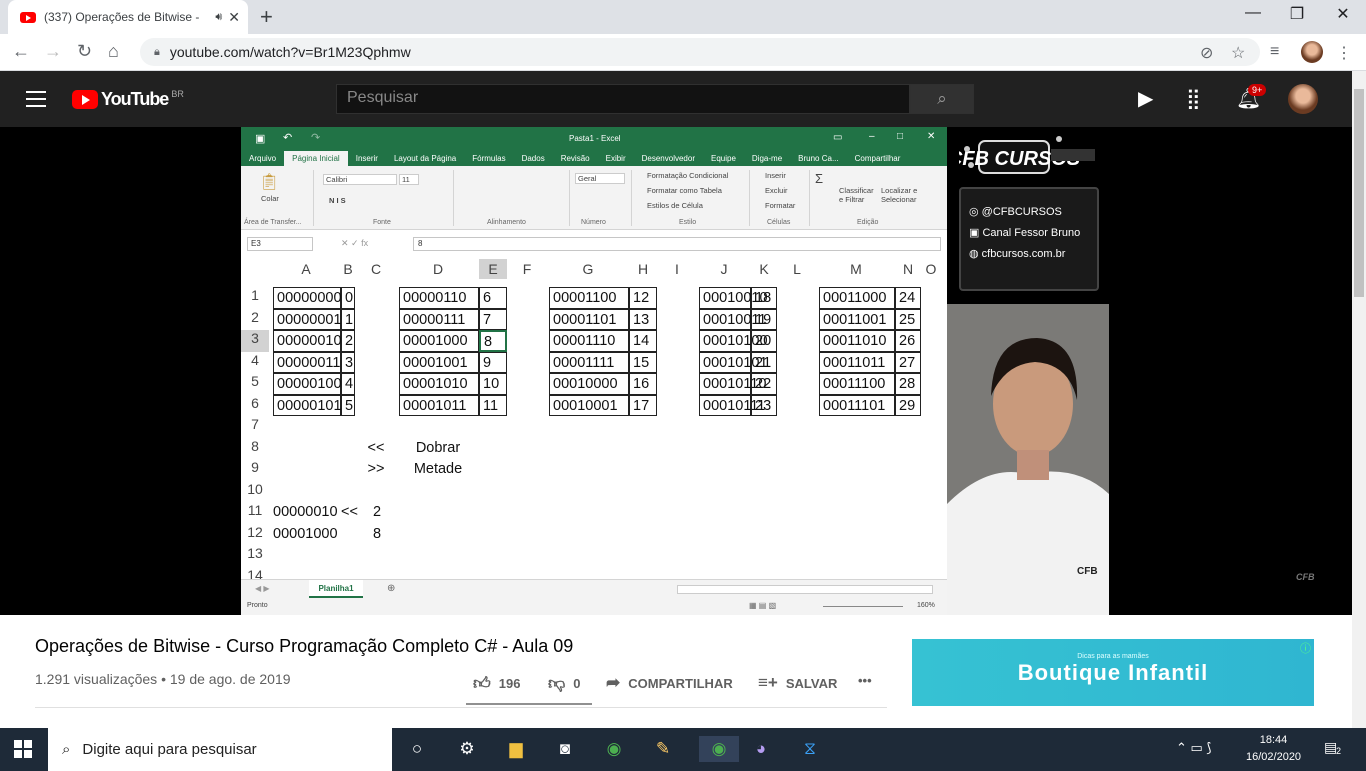  I want to click on dislike-button: 👎︎ 0, so click(564, 683).